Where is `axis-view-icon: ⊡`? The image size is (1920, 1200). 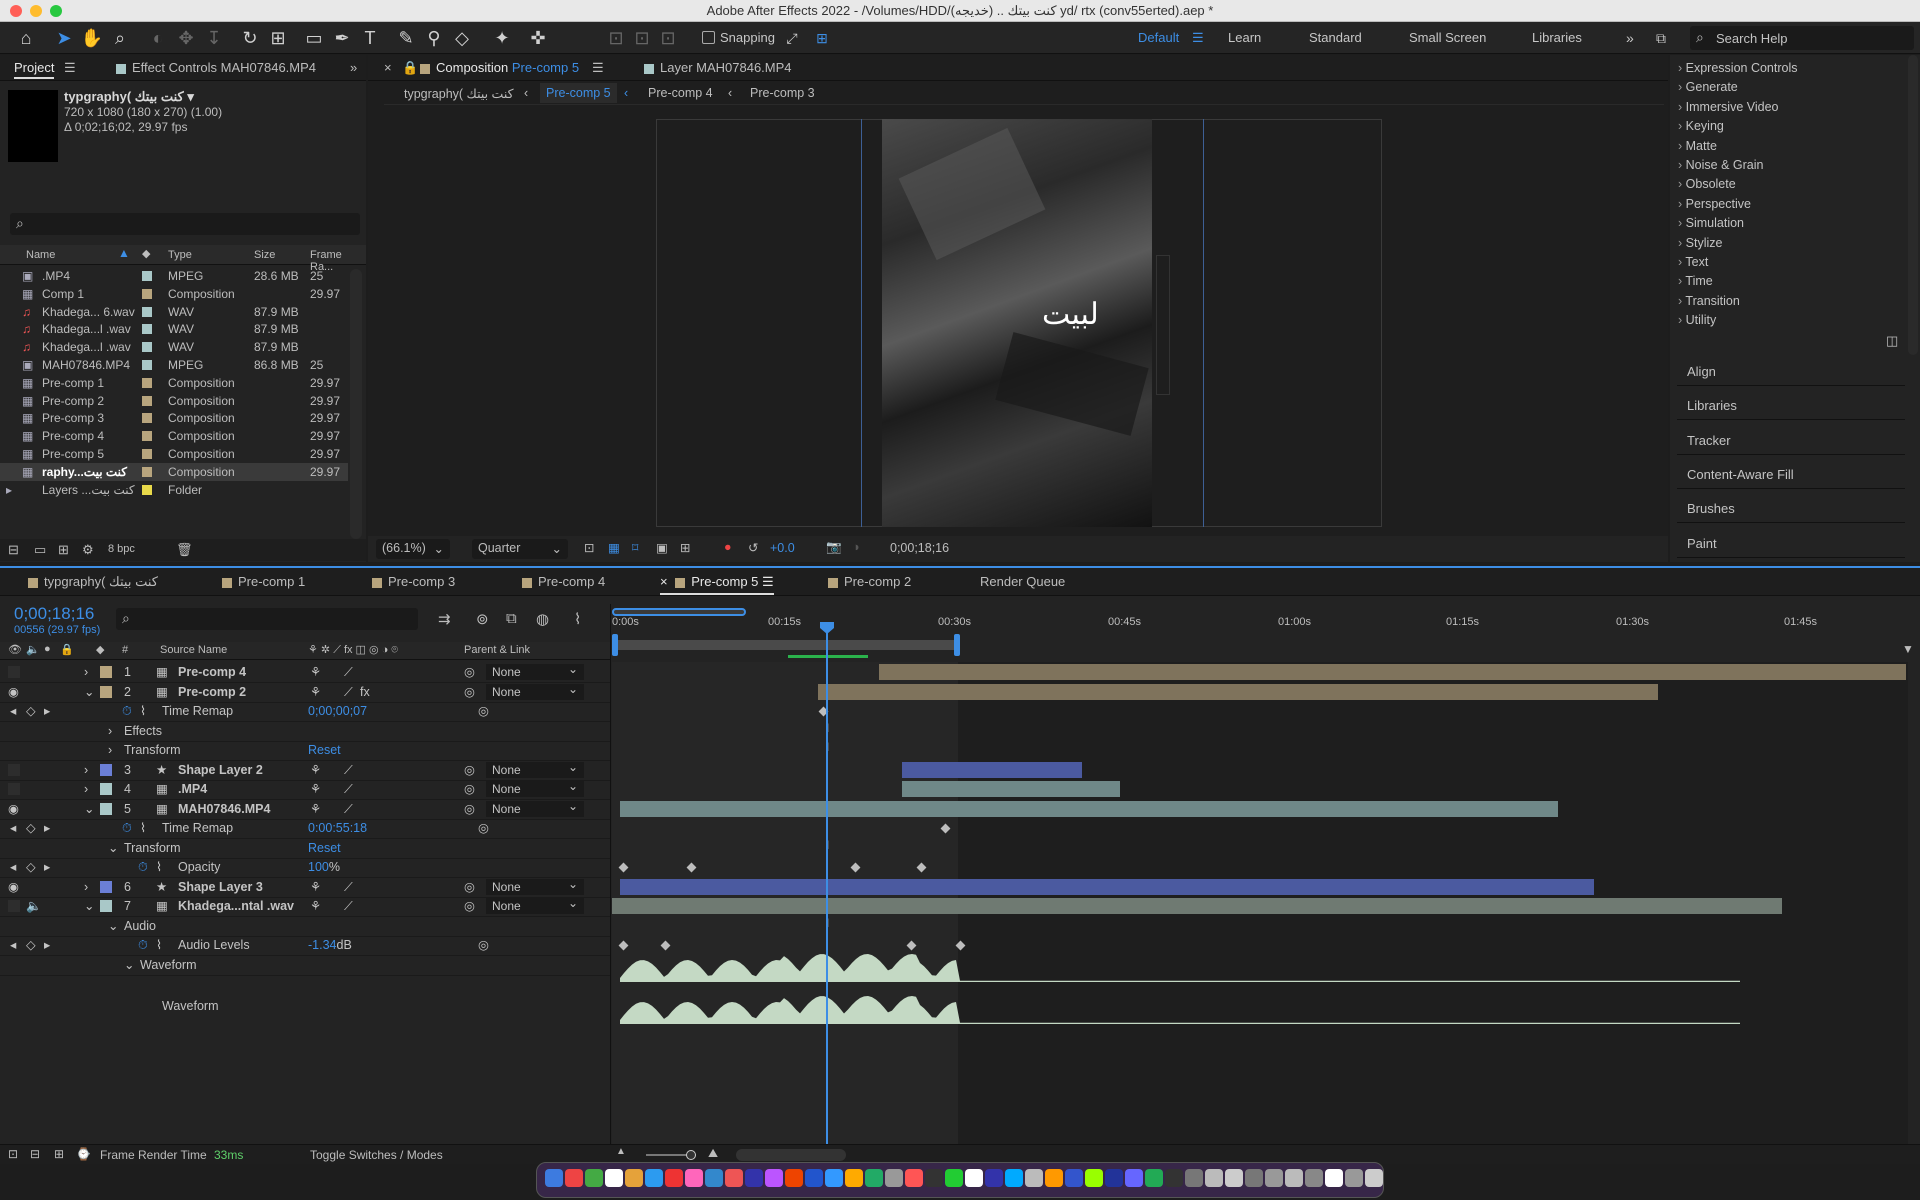
axis-view-icon: ⊡ is located at coordinates (668, 38).